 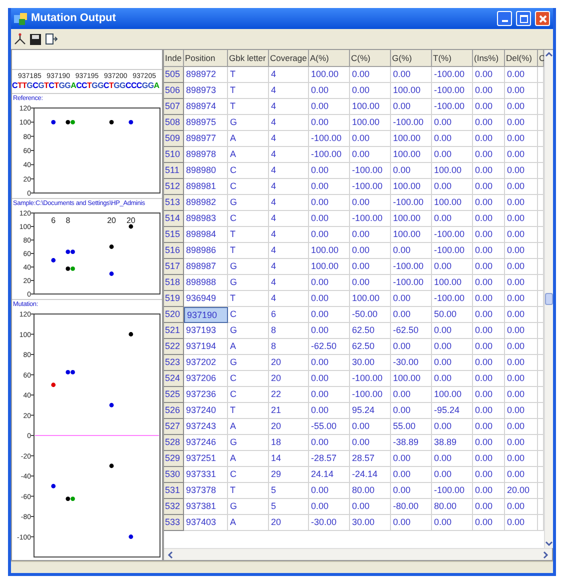 I want to click on row-header: 508, so click(x=174, y=123).